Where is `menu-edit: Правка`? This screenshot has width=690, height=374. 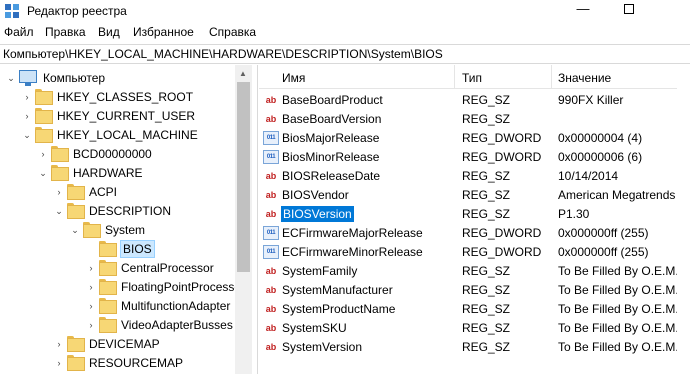
menu-edit: Правка is located at coordinates (65, 32).